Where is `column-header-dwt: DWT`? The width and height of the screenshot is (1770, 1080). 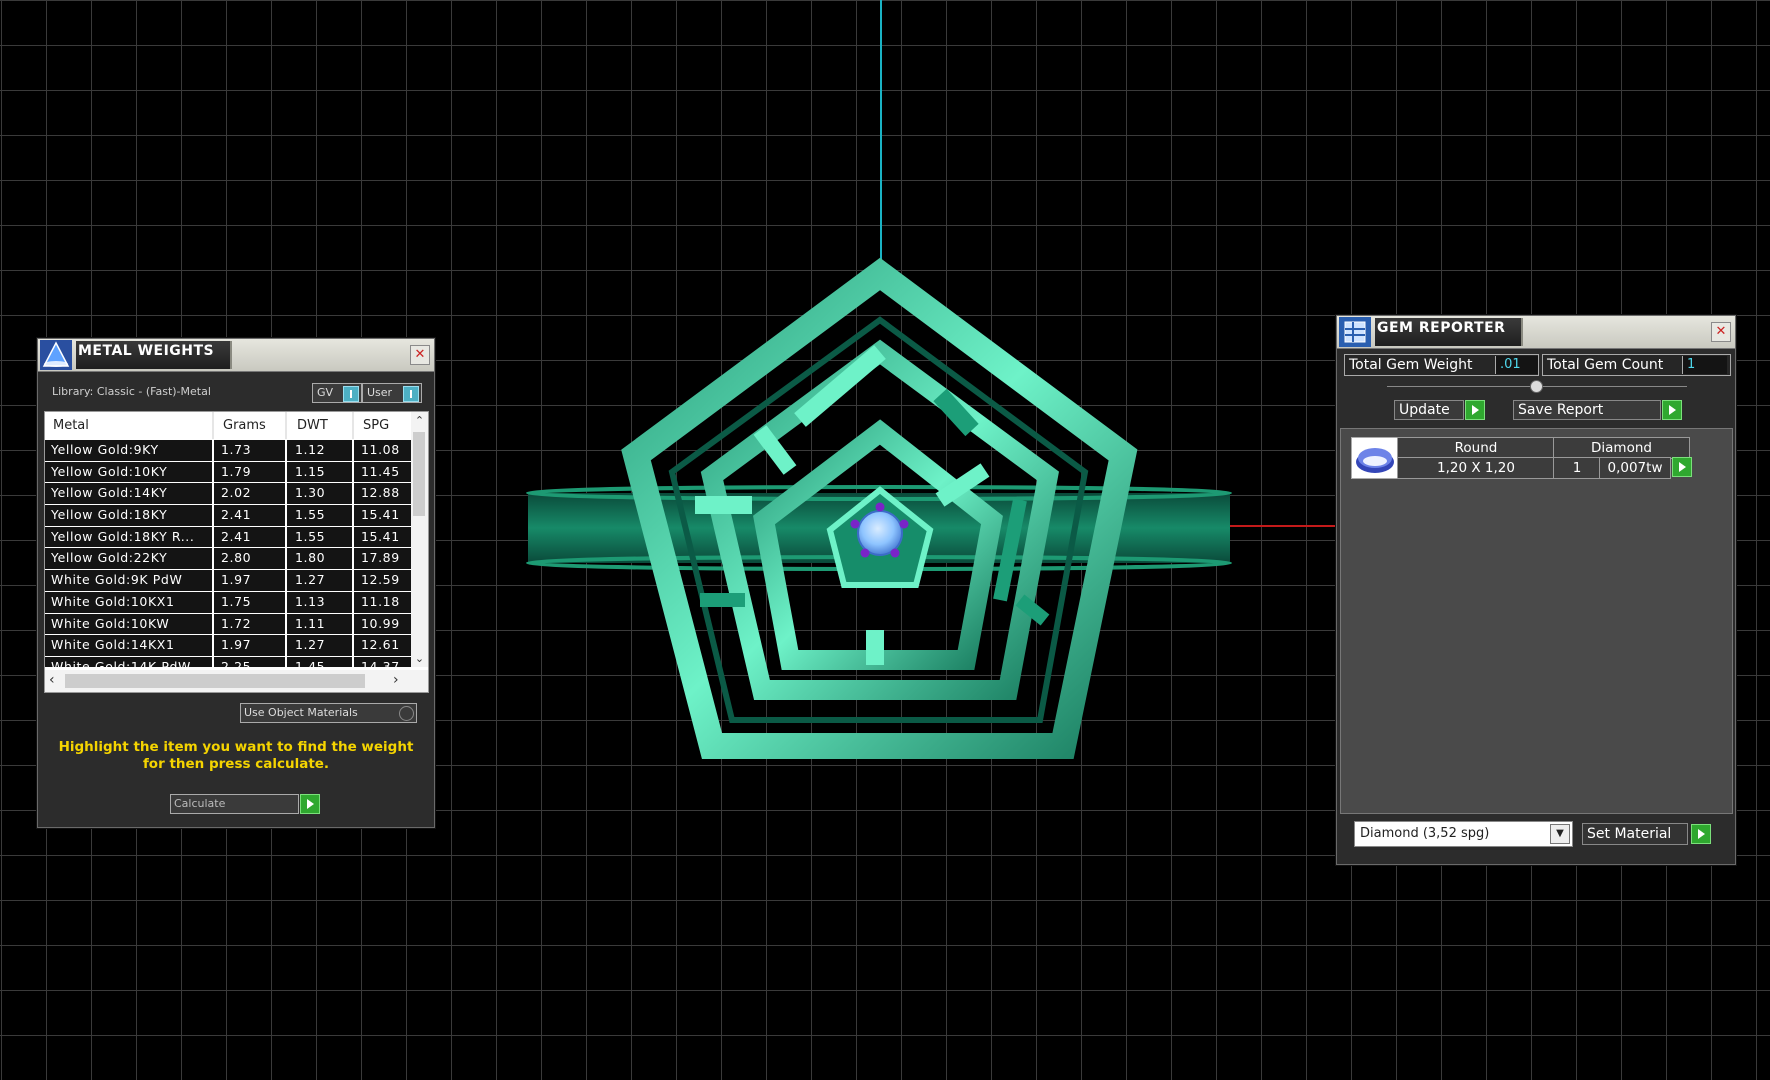 column-header-dwt: DWT is located at coordinates (312, 425).